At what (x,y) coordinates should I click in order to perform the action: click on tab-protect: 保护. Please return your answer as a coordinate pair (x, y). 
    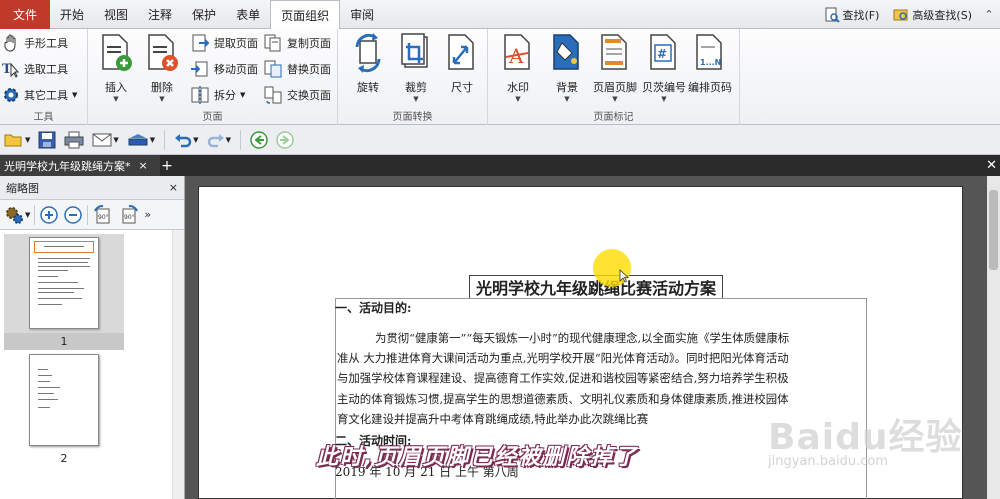
    Looking at the image, I should click on (204, 14).